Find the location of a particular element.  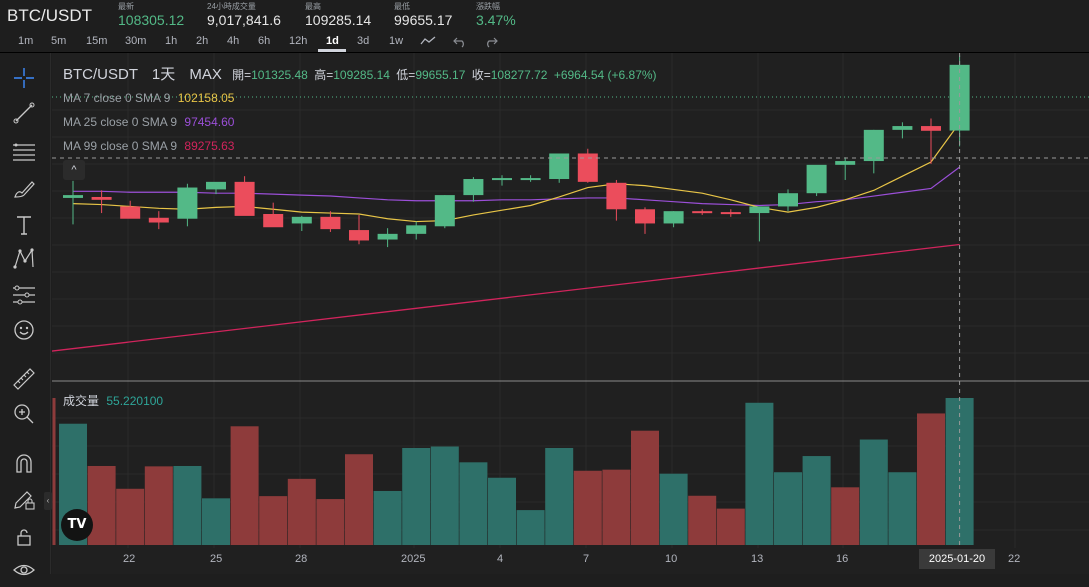

x-tick-label: 25 is located at coordinates (216, 559).